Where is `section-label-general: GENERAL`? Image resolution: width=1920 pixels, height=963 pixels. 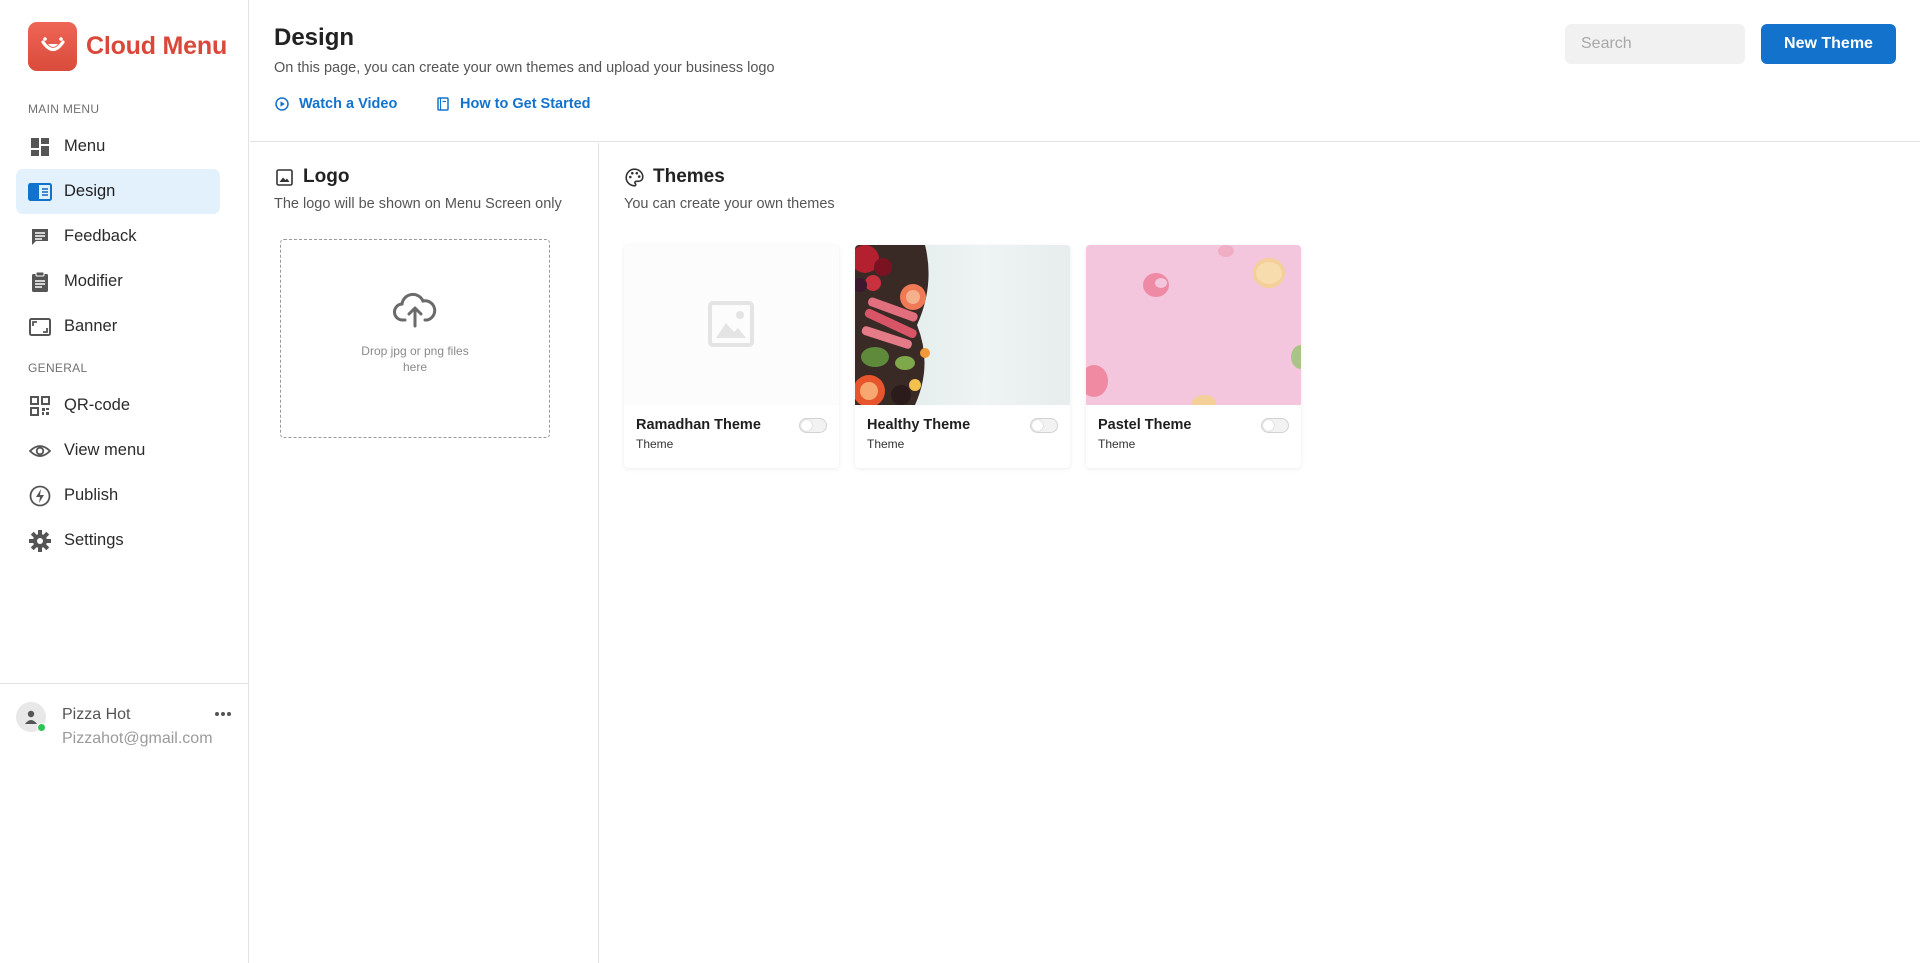 section-label-general: GENERAL is located at coordinates (58, 368).